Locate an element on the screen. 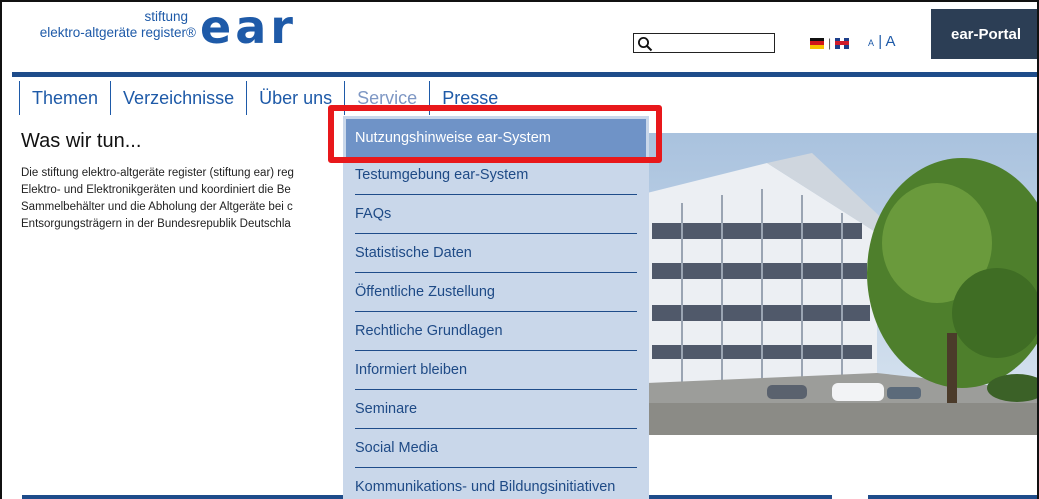 Image resolution: width=1039 pixels, height=499 pixels. language-switcher: | is located at coordinates (830, 43).